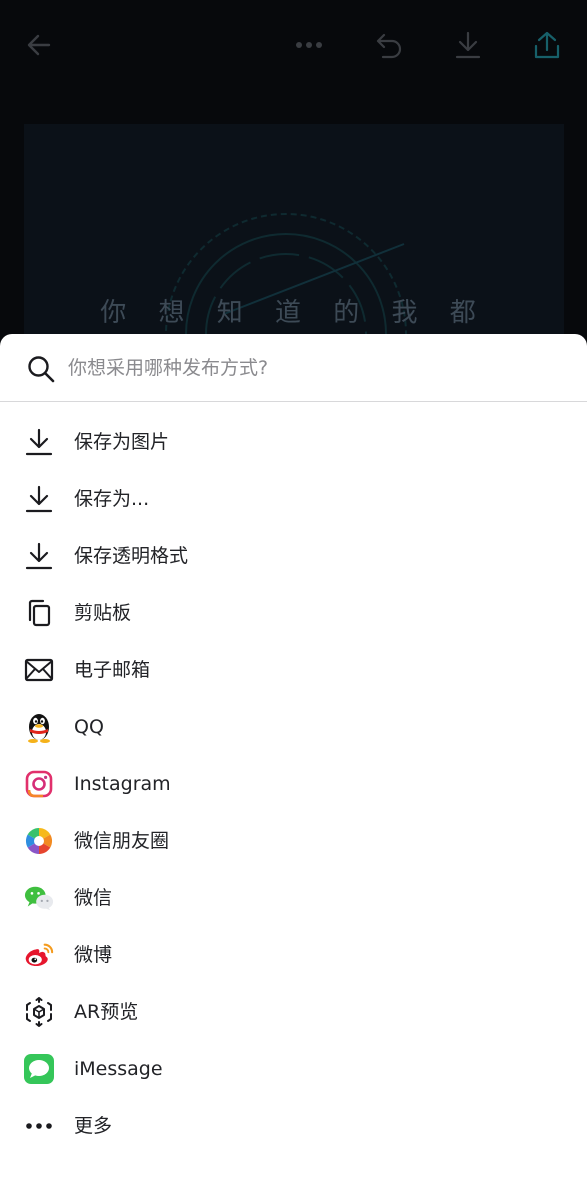  Describe the element at coordinates (293, 727) in the screenshot. I see `option-qq: QQ` at that location.